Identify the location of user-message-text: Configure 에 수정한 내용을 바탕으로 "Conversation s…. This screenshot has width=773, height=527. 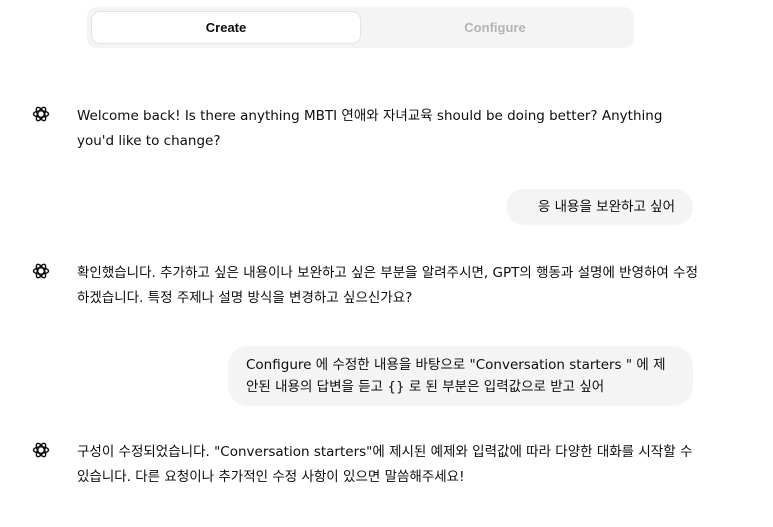
(456, 376).